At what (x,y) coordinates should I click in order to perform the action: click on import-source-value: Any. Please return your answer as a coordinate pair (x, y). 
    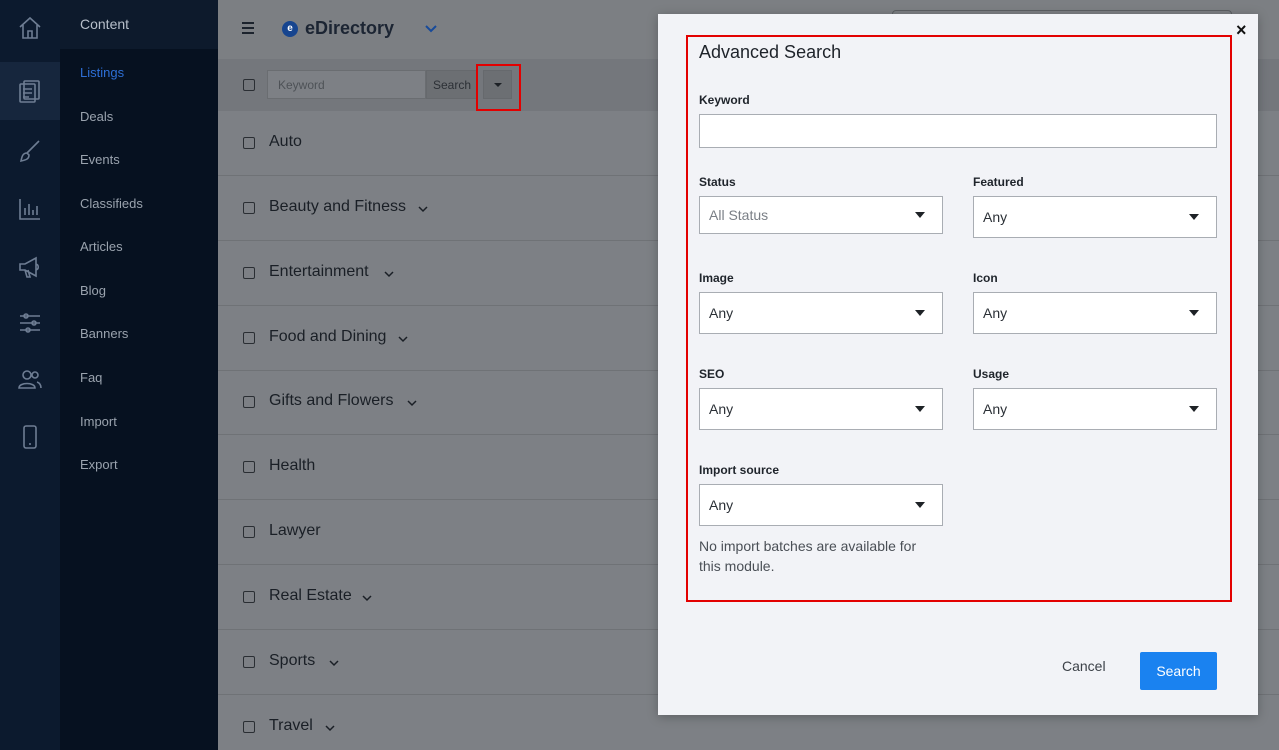
    Looking at the image, I should click on (721, 505).